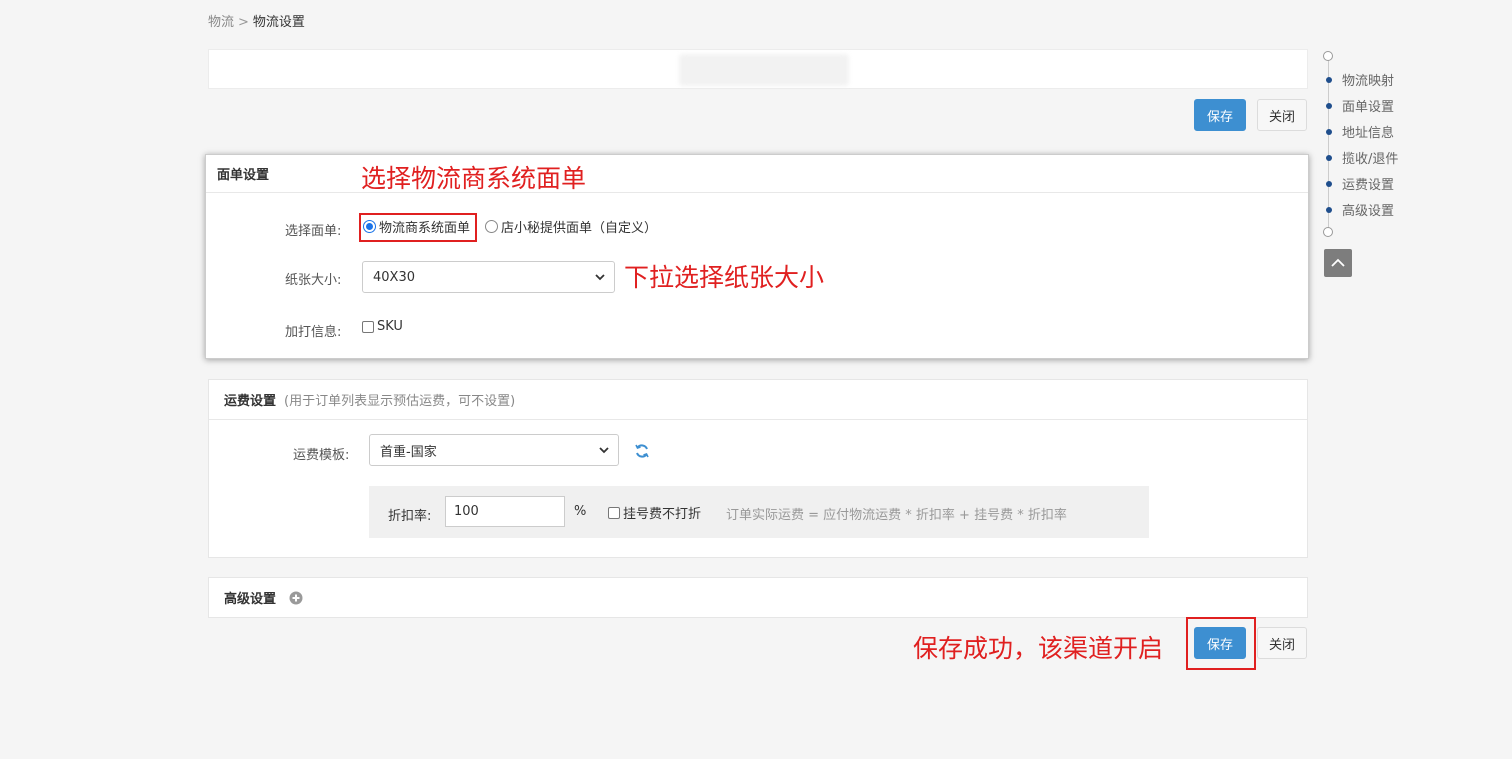 This screenshot has width=1512, height=759. I want to click on freight-settings-note: (用于订单列表显示预估运费，可不设置), so click(400, 401).